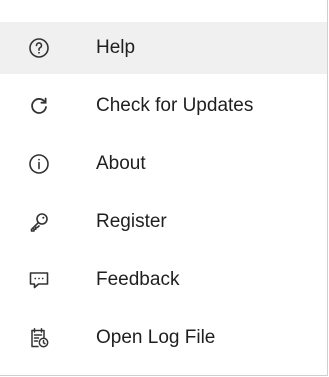 This screenshot has height=377, width=329. What do you see at coordinates (163, 48) in the screenshot?
I see `menu-item-help: Help` at bounding box center [163, 48].